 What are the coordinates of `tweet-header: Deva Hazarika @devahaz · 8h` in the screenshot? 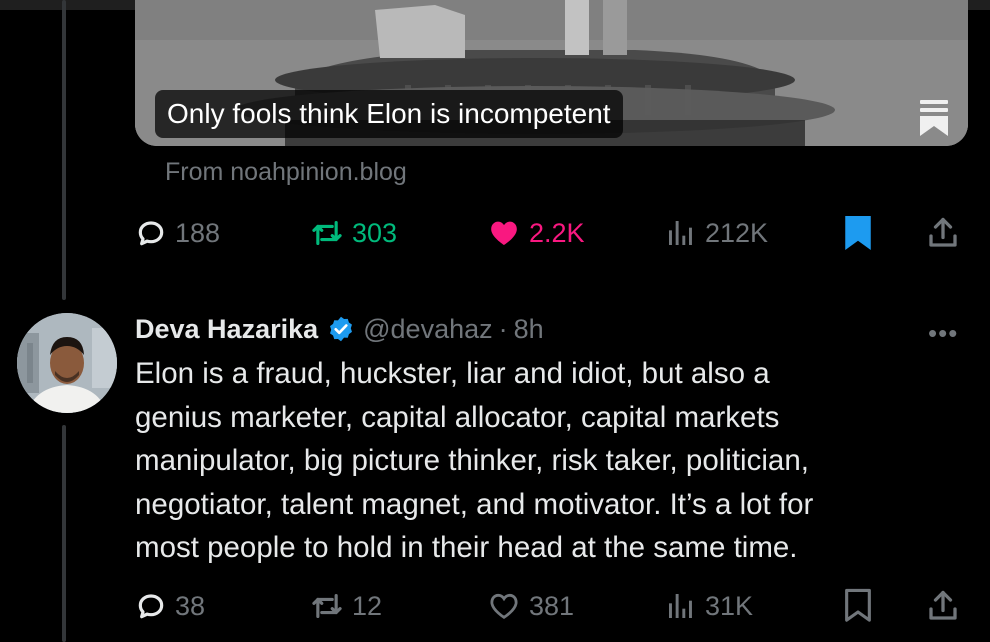 It's located at (339, 329).